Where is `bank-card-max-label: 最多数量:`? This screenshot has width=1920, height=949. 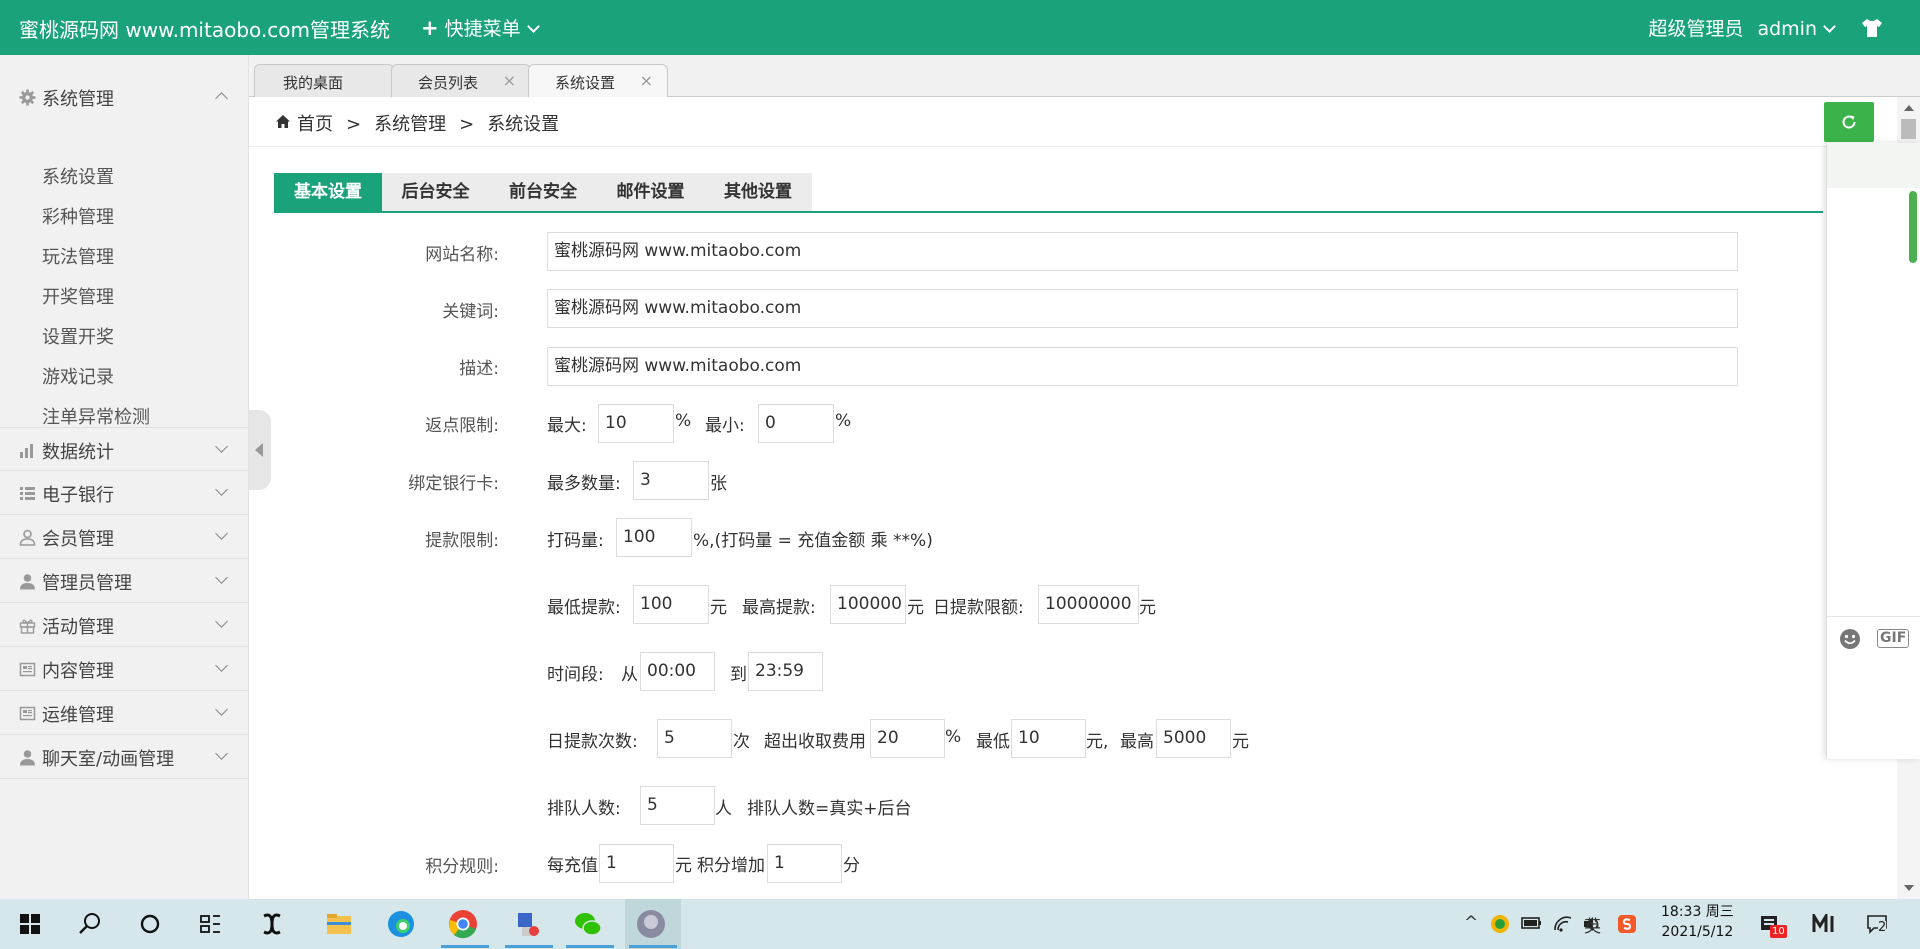
bank-card-max-label: 最多数量: is located at coordinates (584, 484).